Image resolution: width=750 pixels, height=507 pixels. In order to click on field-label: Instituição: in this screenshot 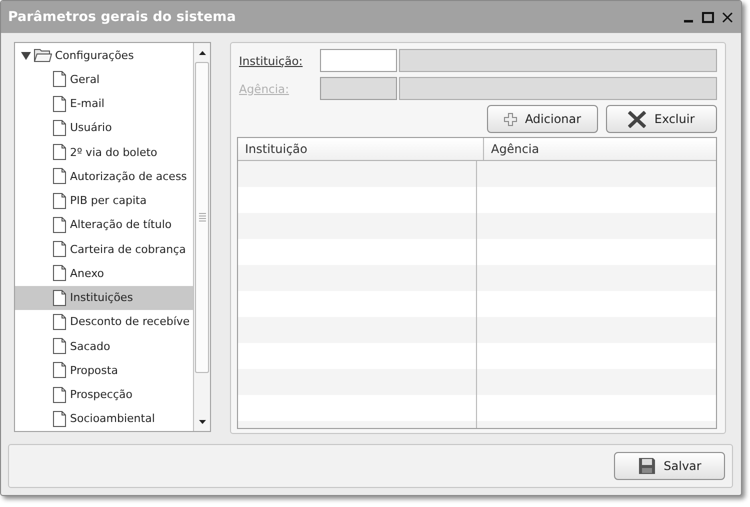, I will do `click(271, 61)`.